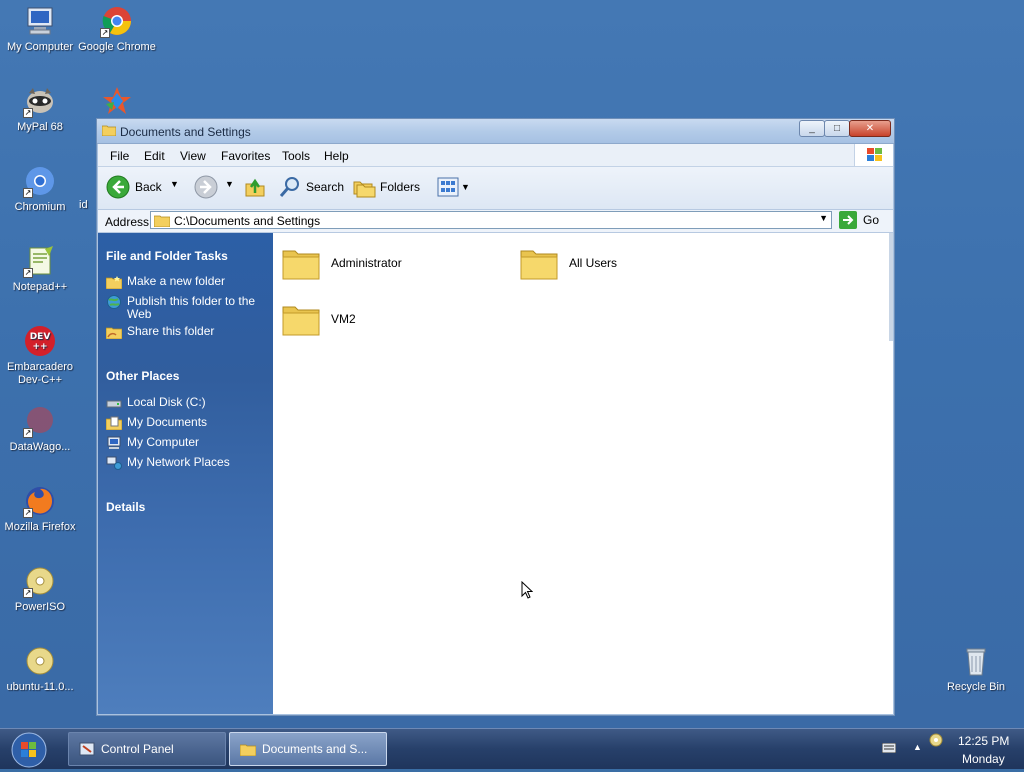  Describe the element at coordinates (147, 749) in the screenshot. I see `taskbar-button-control-panel: Control Panel` at that location.